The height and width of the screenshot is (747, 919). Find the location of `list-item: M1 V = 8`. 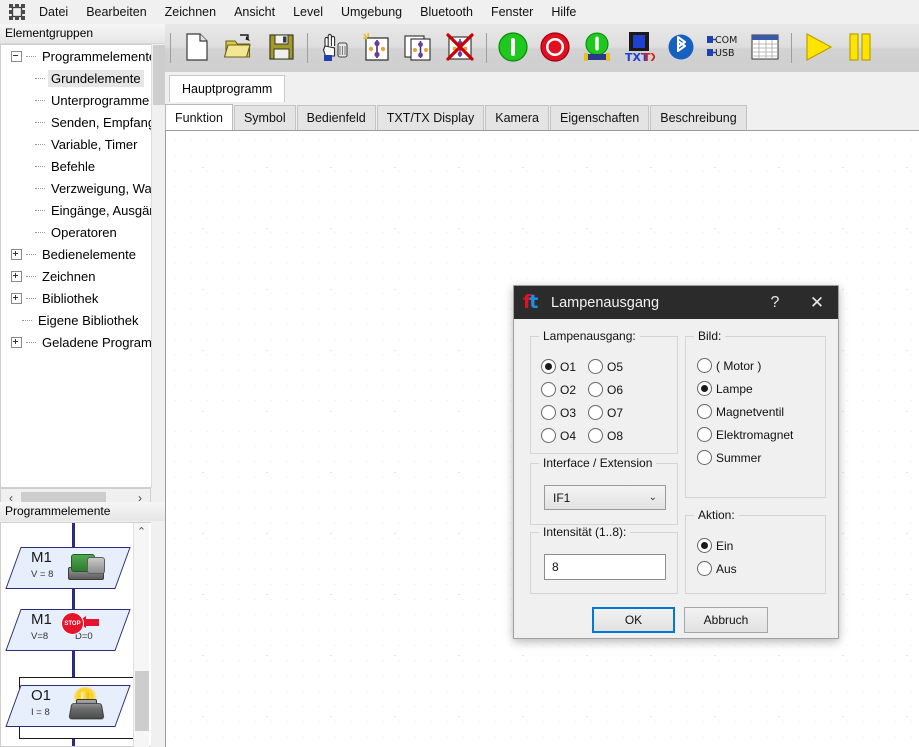

list-item: M1 V = 8 is located at coordinates (68, 569).